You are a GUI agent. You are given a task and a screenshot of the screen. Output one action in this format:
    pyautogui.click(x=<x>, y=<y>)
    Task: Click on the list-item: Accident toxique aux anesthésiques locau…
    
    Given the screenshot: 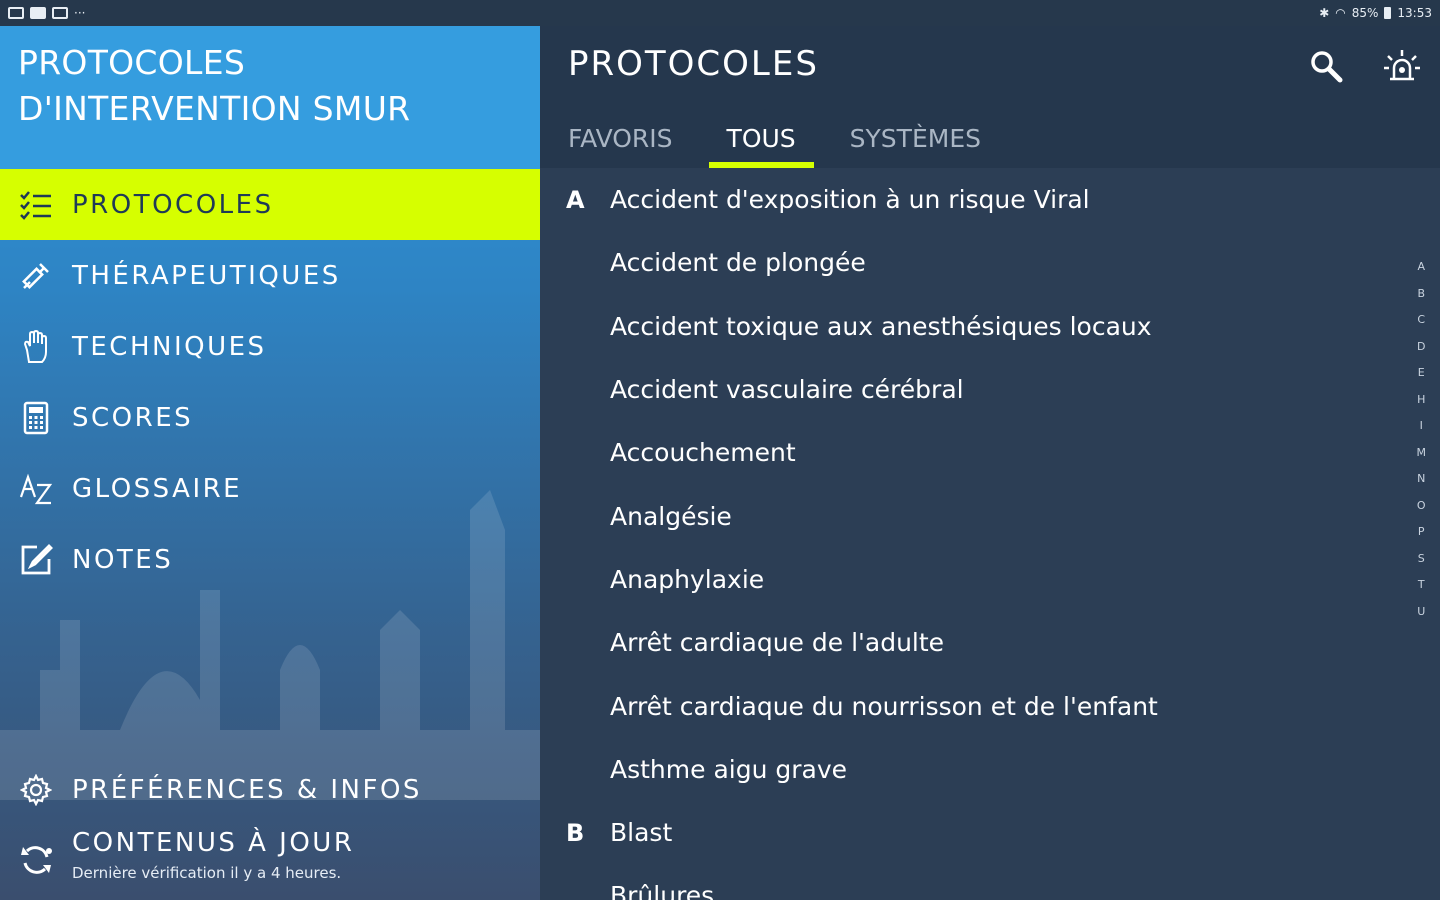 What is the action you would take?
    pyautogui.click(x=990, y=326)
    